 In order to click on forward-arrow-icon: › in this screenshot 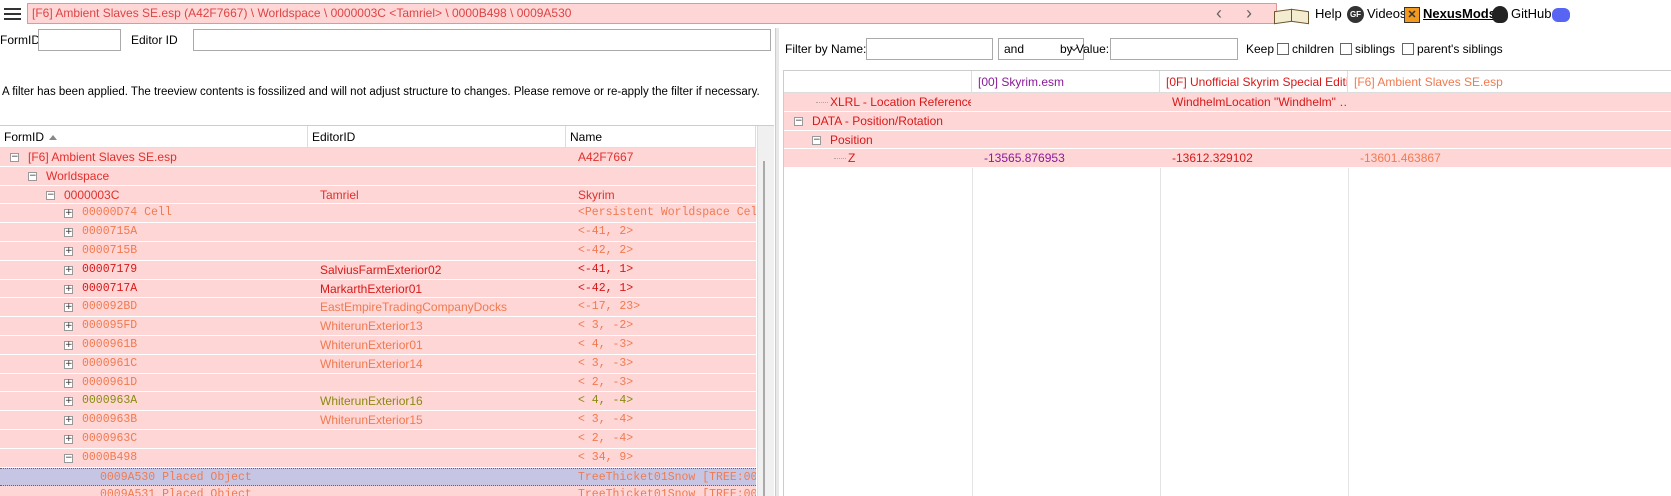, I will do `click(1249, 14)`.